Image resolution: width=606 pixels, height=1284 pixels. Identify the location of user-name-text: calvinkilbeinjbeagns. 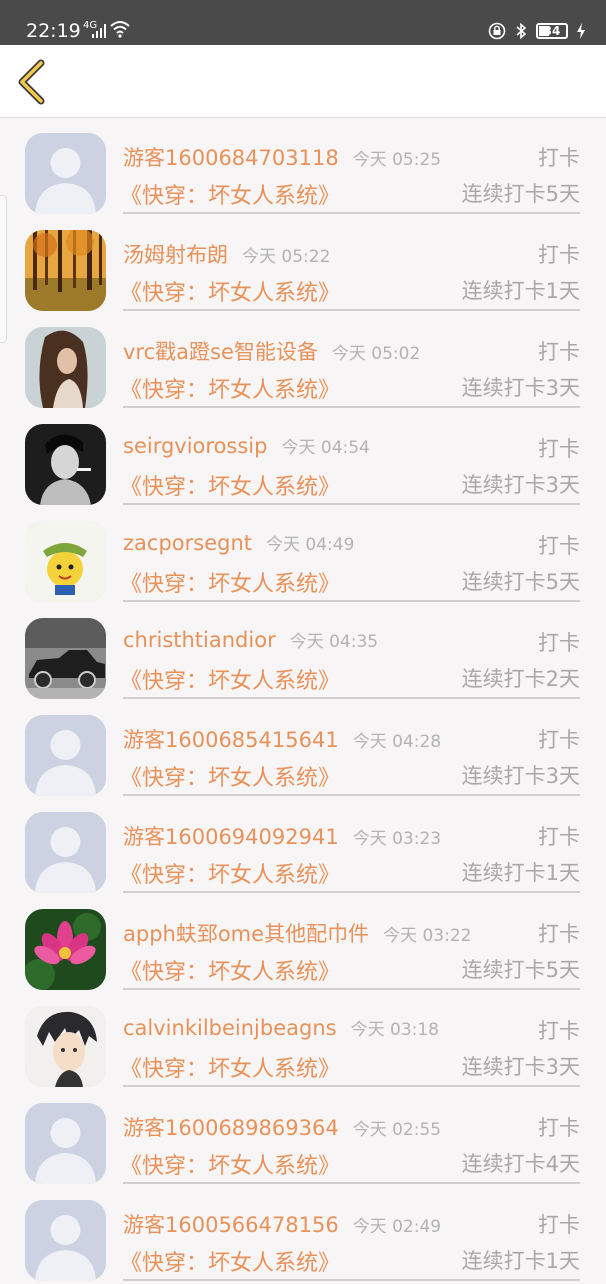
(230, 1028).